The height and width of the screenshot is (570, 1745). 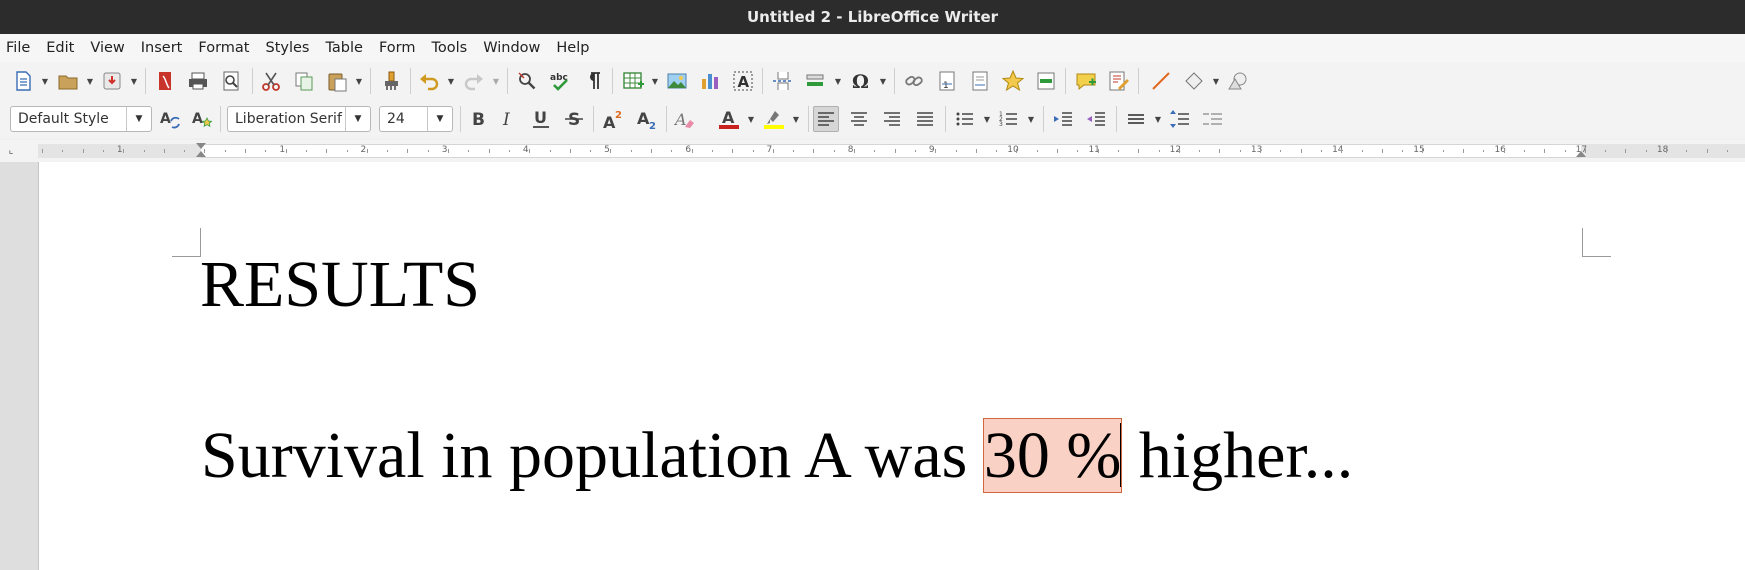 What do you see at coordinates (1581, 154) in the screenshot?
I see `right-indent-marker` at bounding box center [1581, 154].